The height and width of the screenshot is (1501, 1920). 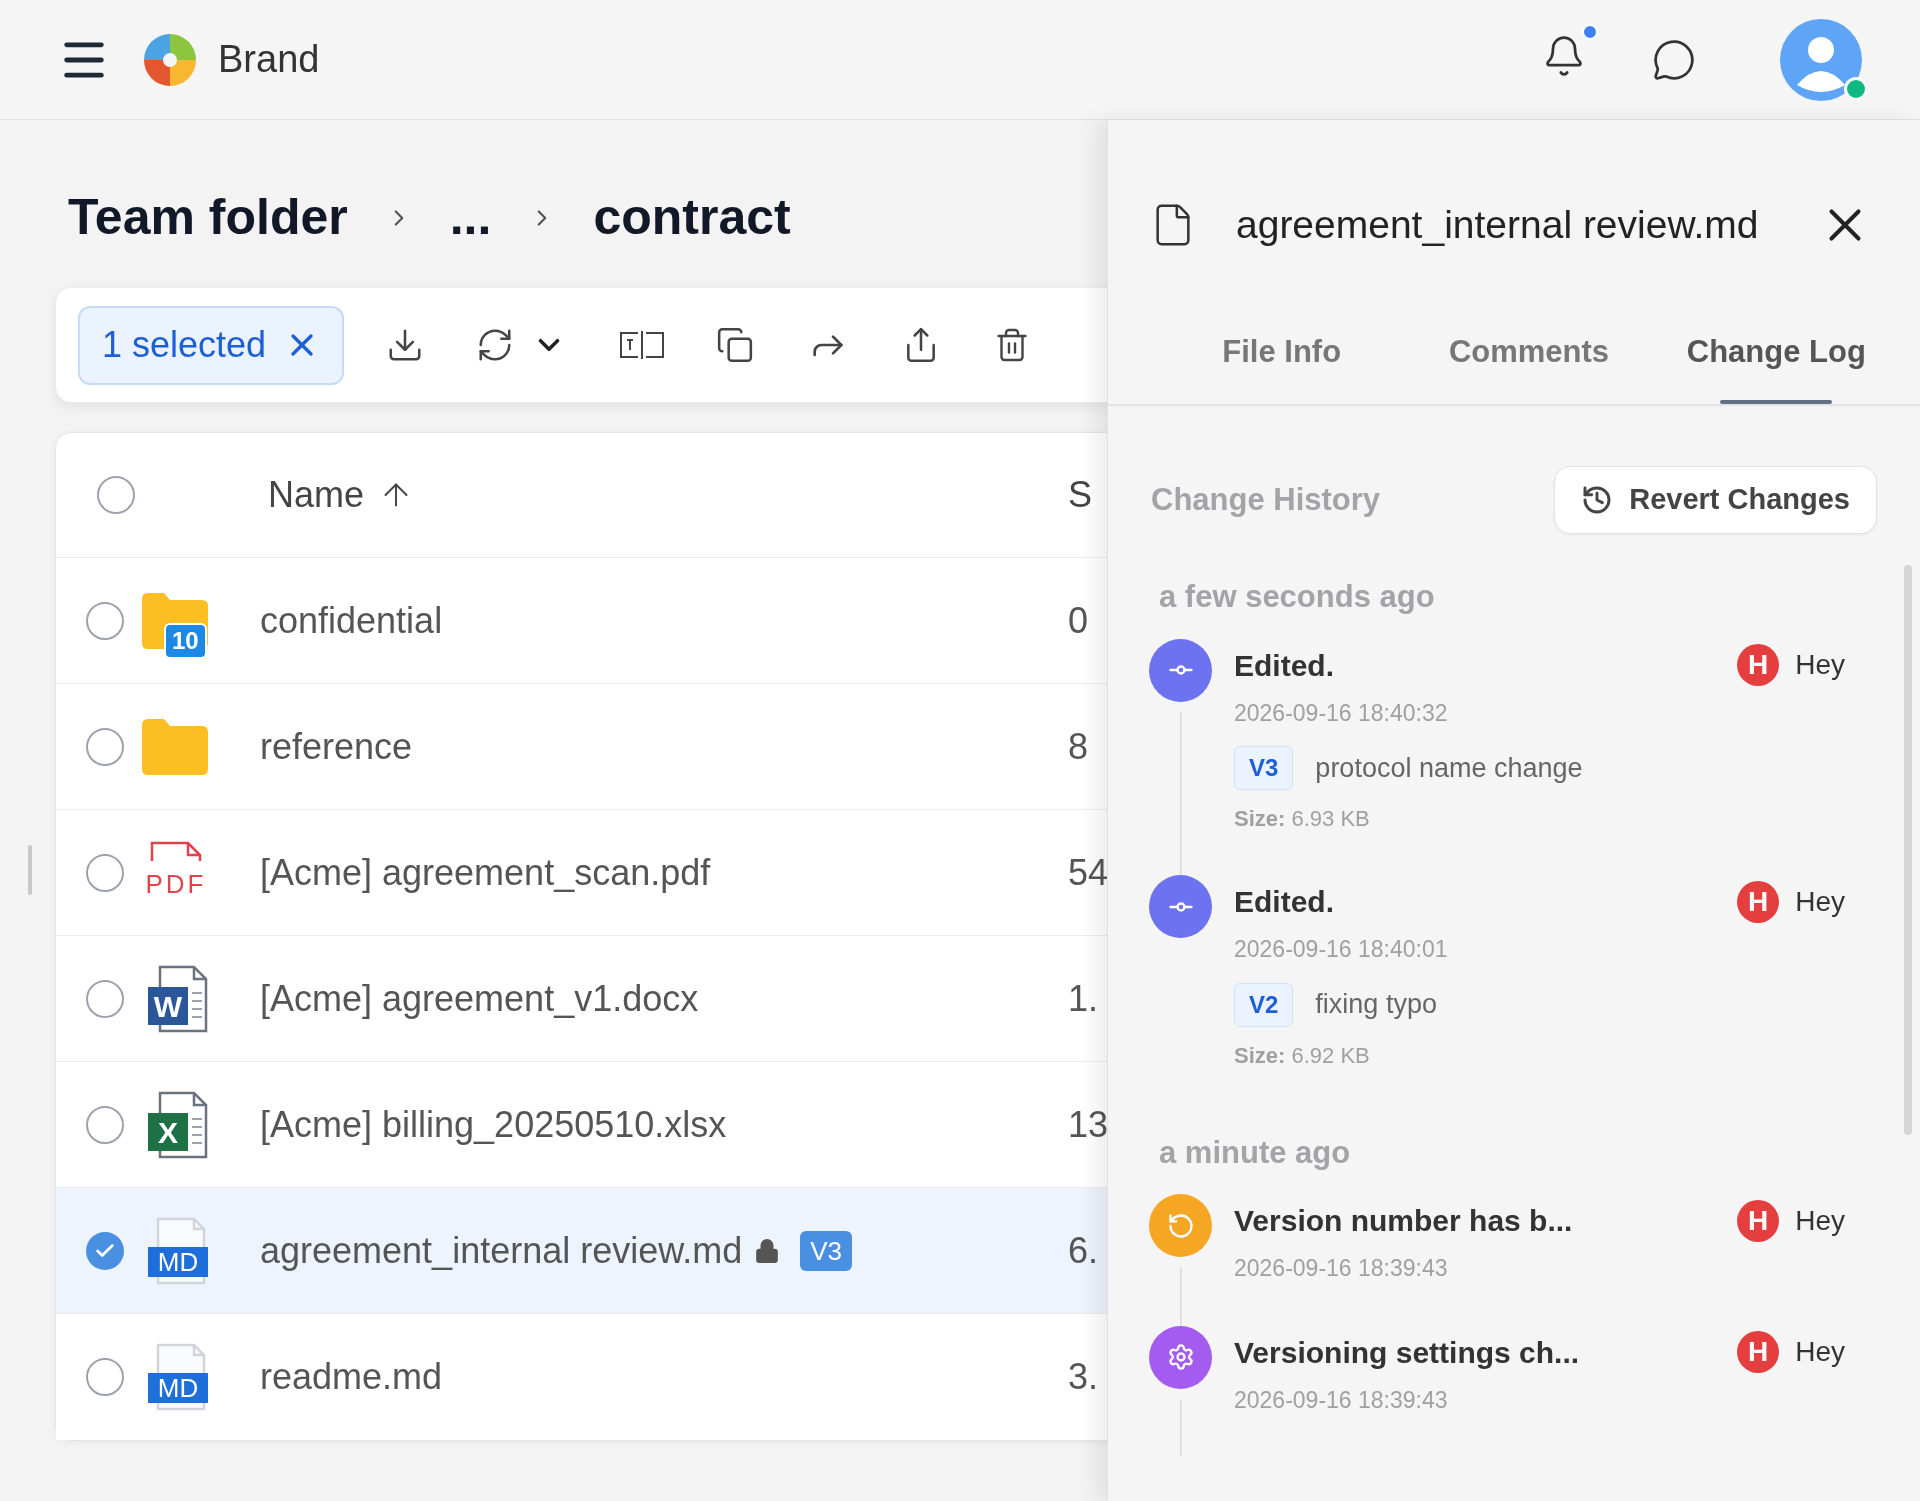 What do you see at coordinates (208, 217) in the screenshot?
I see `breadcrumb-item: Team folder` at bounding box center [208, 217].